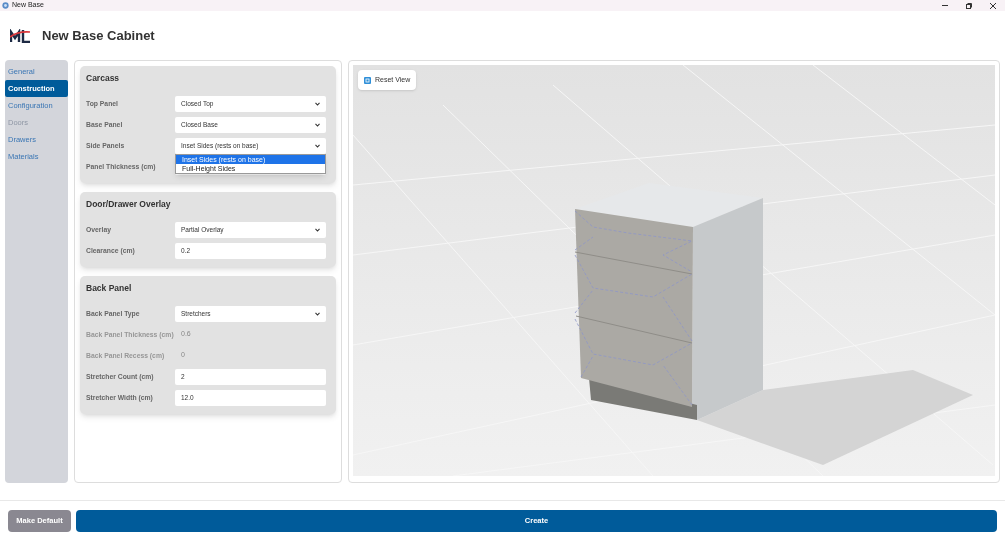 The image size is (1005, 540). I want to click on page-title: New Base Cabinet, so click(98, 35).